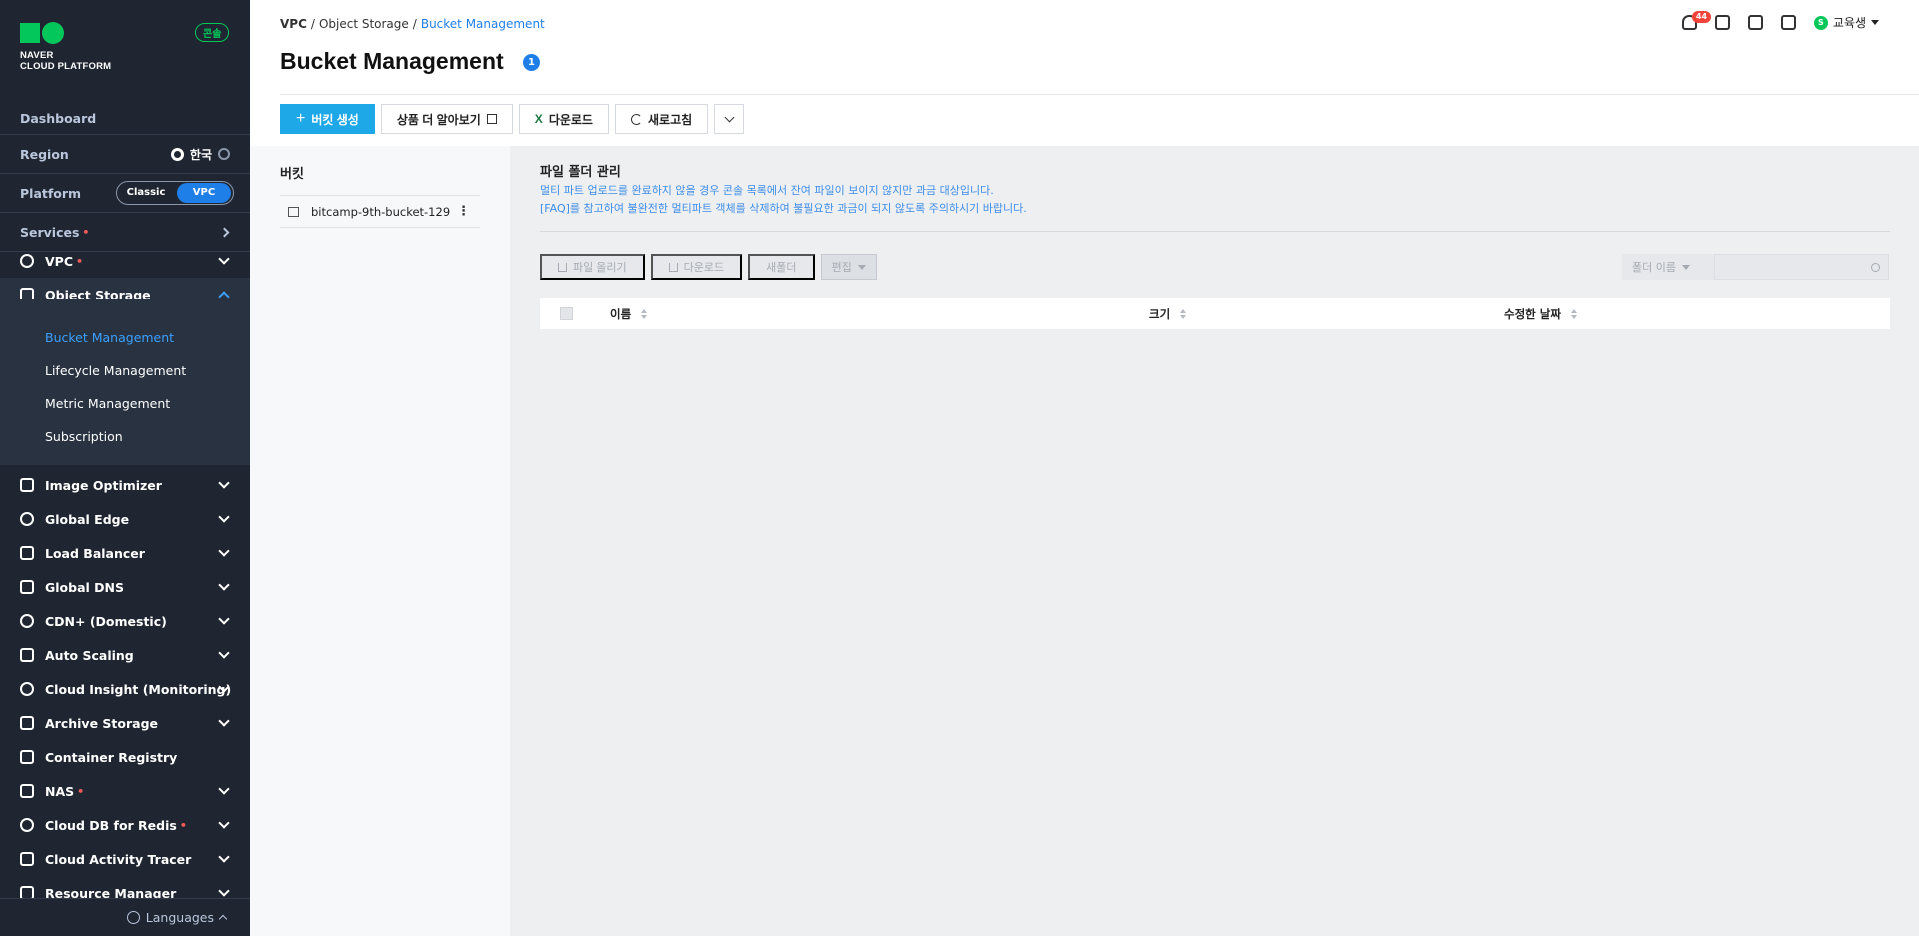 Image resolution: width=1919 pixels, height=936 pixels. I want to click on search-input, so click(1801, 267).